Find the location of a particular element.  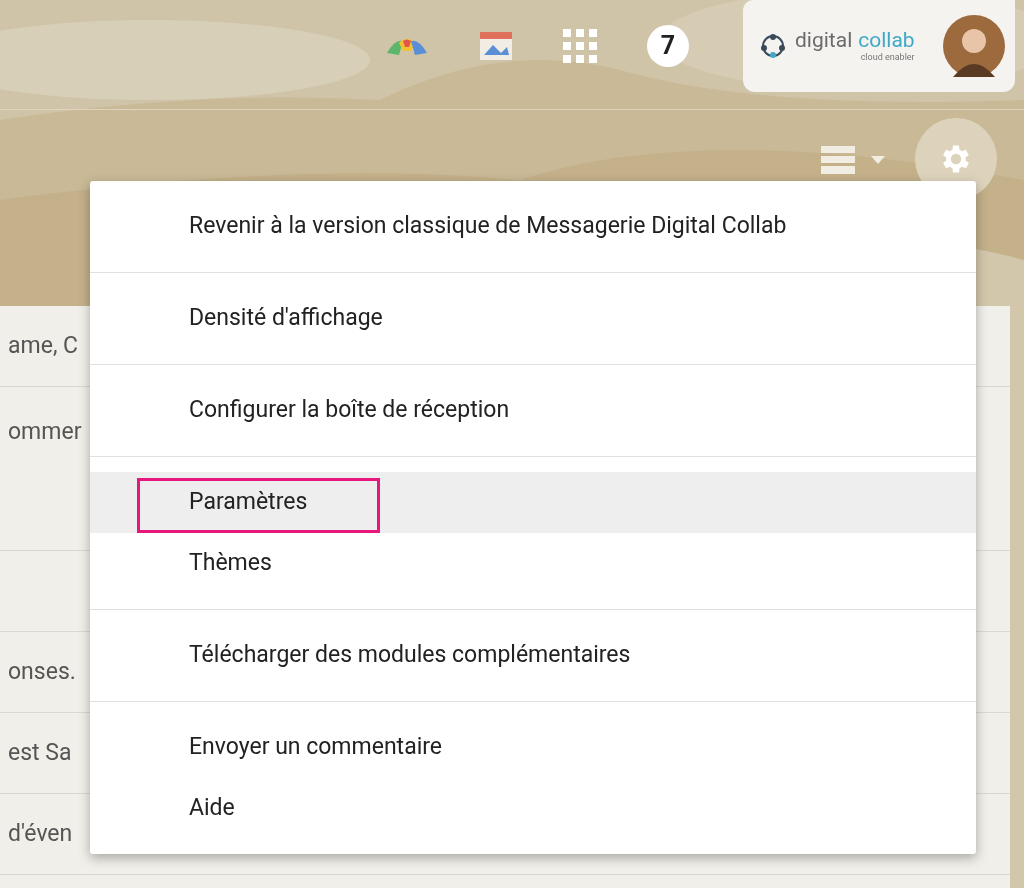

menu-item: Revenir à la version classique de Messagerie Digital Collab is located at coordinates (533, 226).